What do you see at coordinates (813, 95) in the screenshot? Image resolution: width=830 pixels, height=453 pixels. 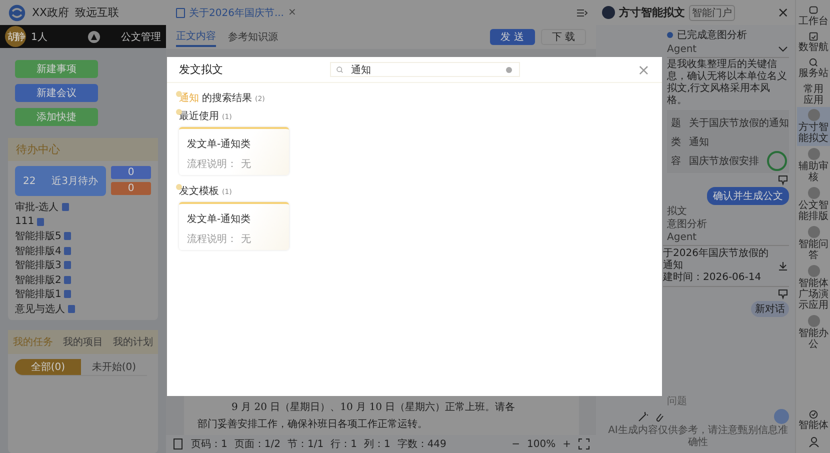 I see `section-label: 常用应用` at bounding box center [813, 95].